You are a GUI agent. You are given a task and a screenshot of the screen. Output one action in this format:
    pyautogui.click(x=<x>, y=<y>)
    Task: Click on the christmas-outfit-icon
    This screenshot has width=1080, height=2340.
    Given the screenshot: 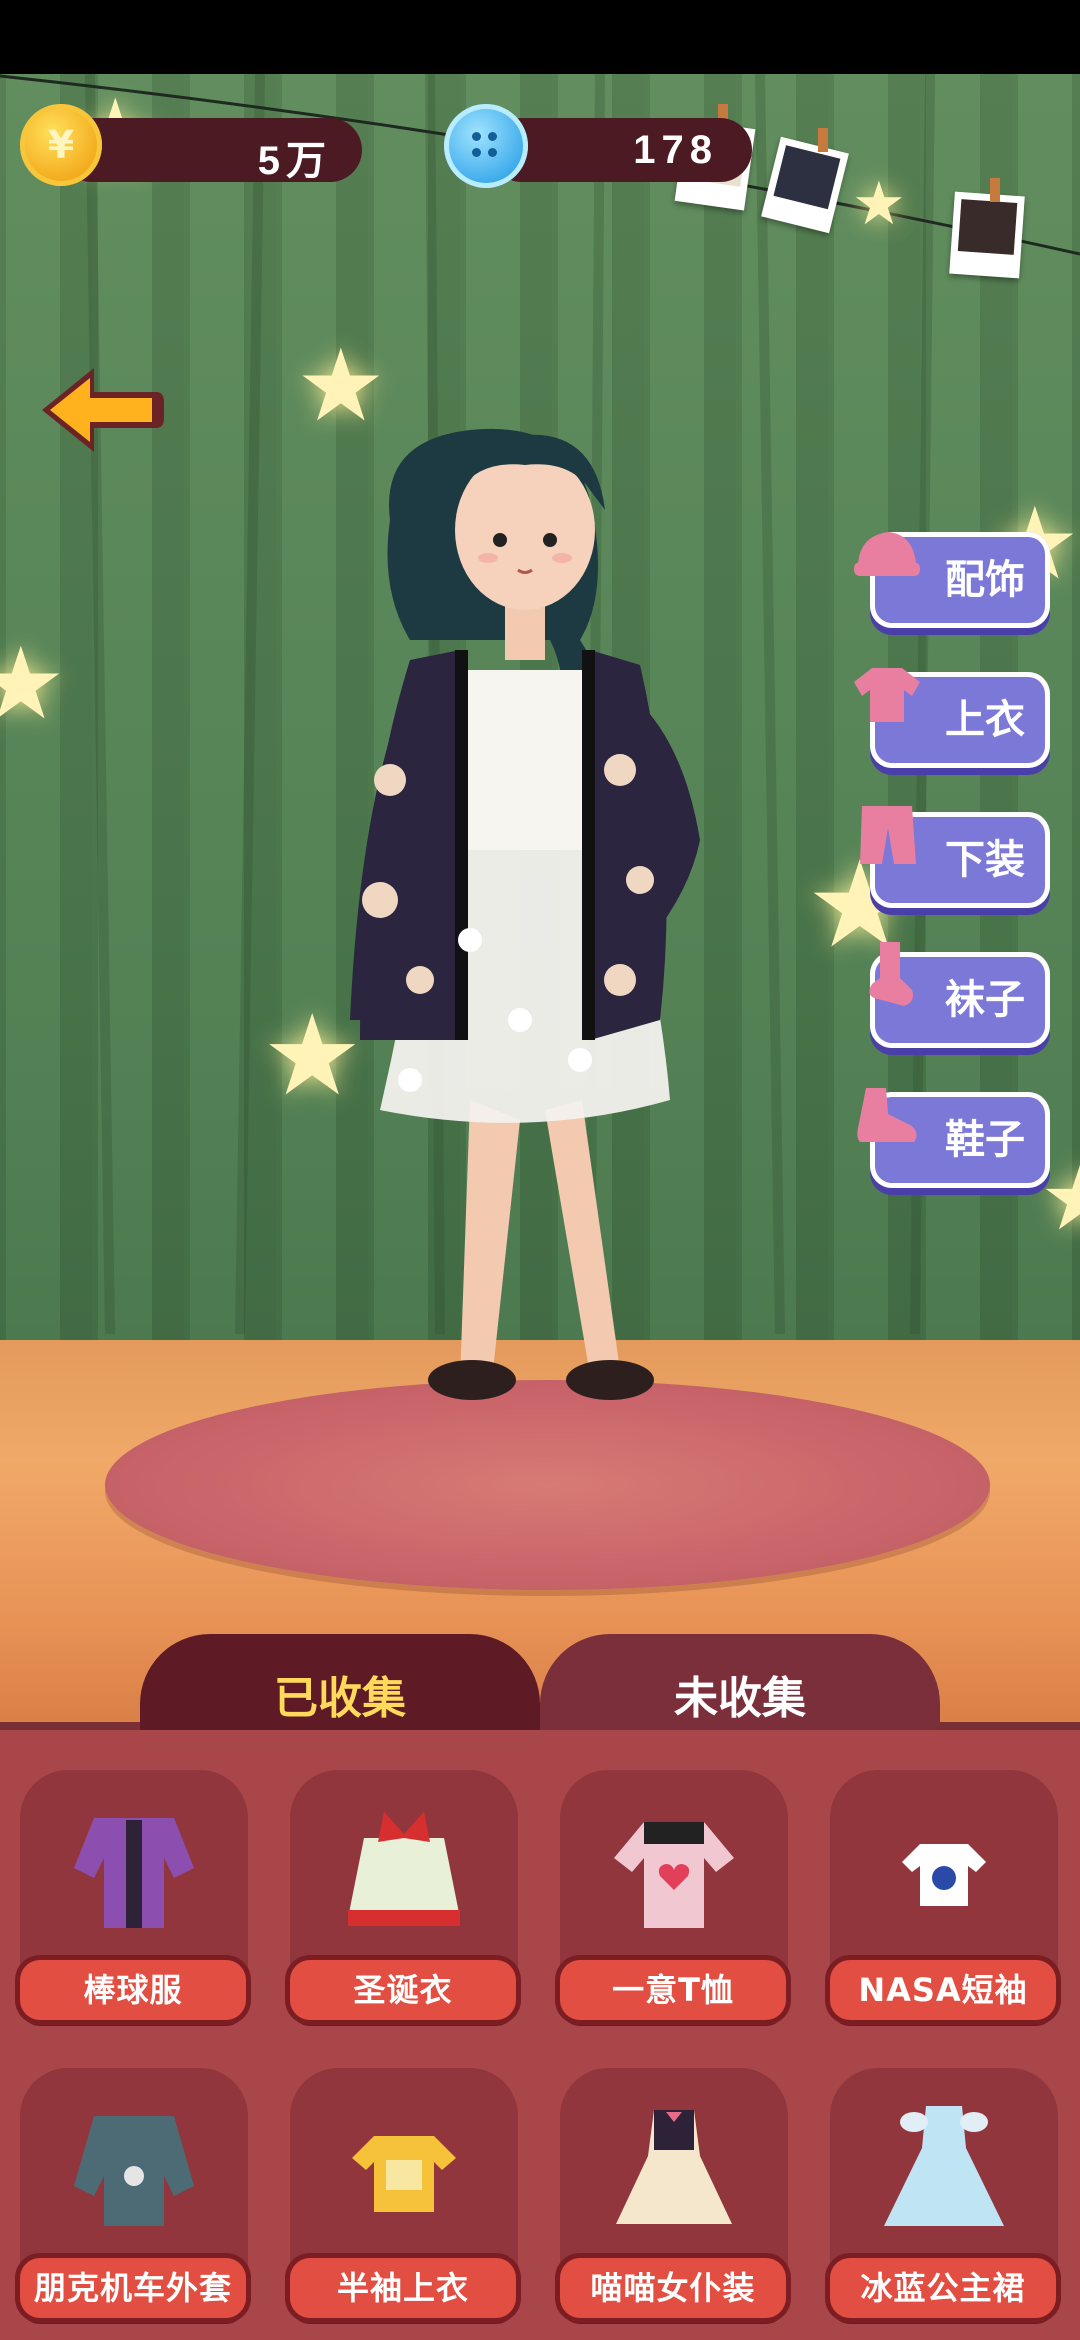 What is the action you would take?
    pyautogui.click(x=404, y=1869)
    